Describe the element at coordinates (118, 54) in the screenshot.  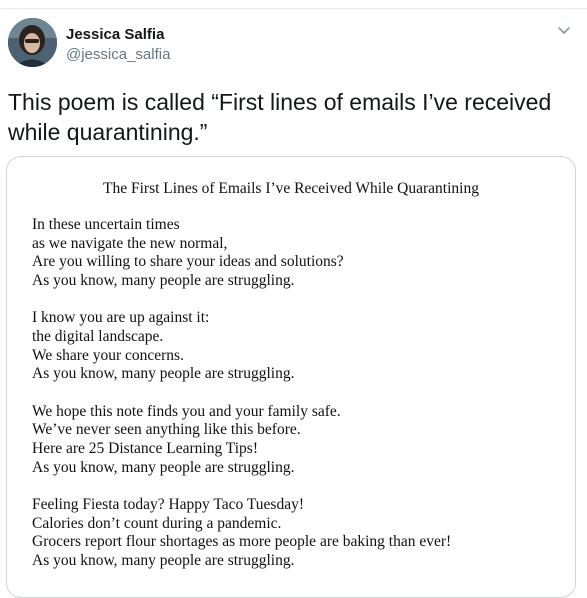
I see `user-handle: @jessica_salfia` at that location.